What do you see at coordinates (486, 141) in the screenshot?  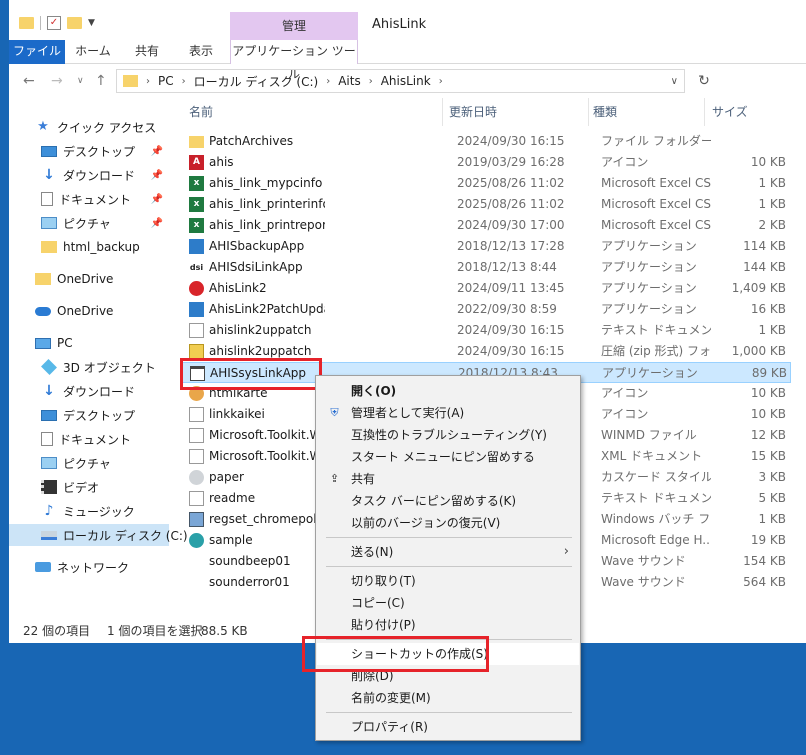 I see `file-row: PatchArchives 2024/09/30 16:15 ファイル フォルダー` at bounding box center [486, 141].